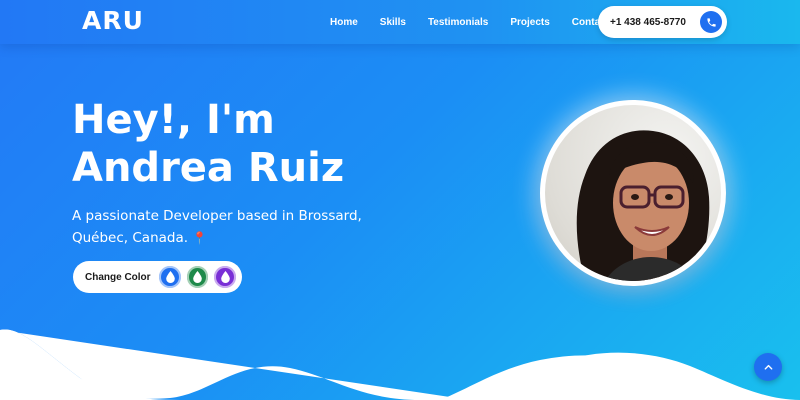 The width and height of the screenshot is (800, 400). I want to click on color-swatch-blue, so click(170, 277).